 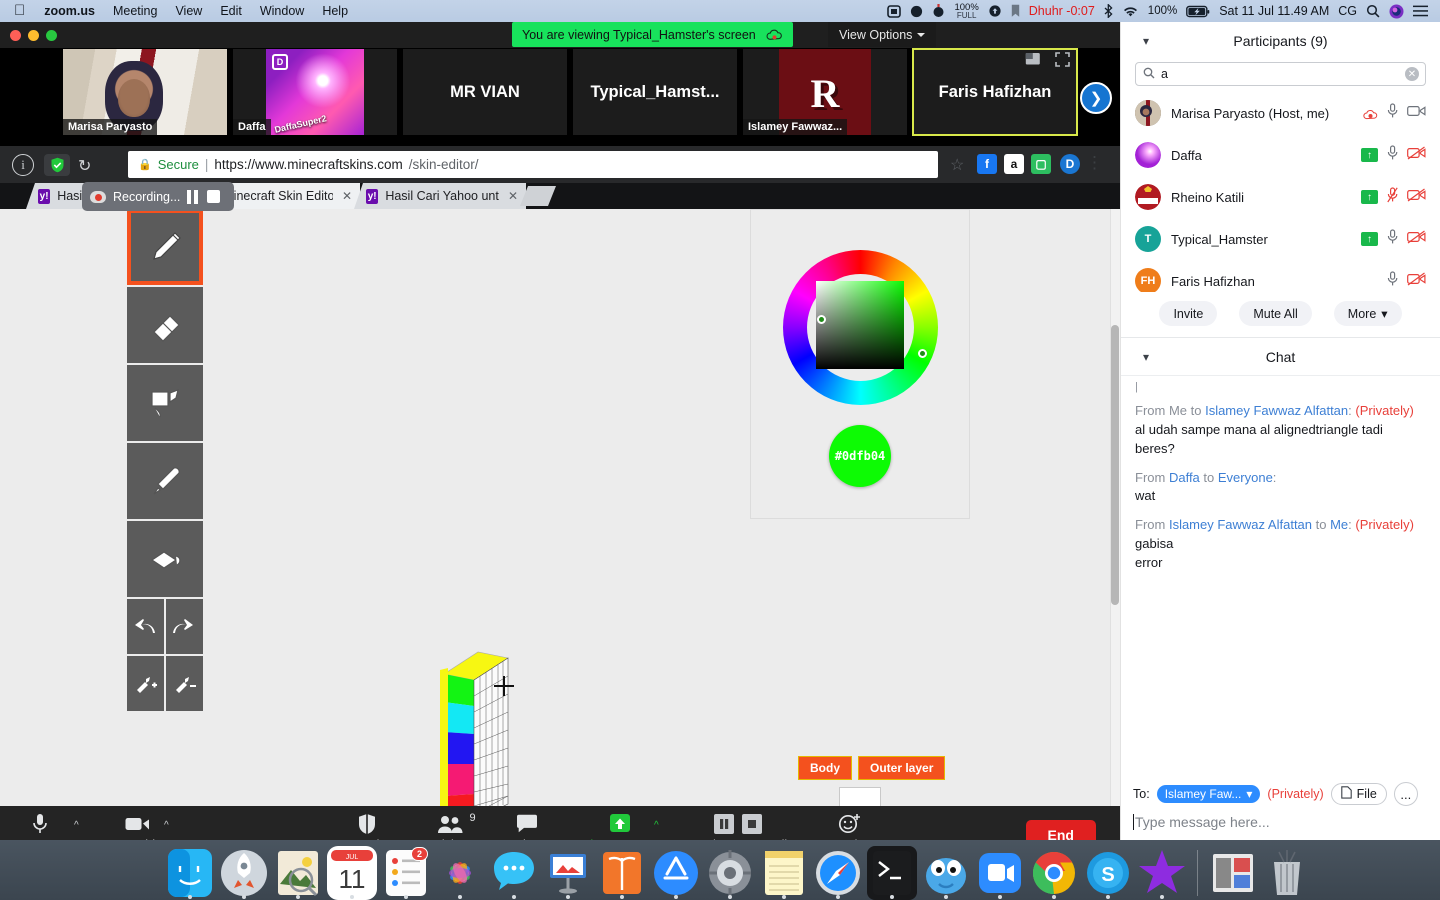 I want to click on bookmark-icon, so click(x=1015, y=11).